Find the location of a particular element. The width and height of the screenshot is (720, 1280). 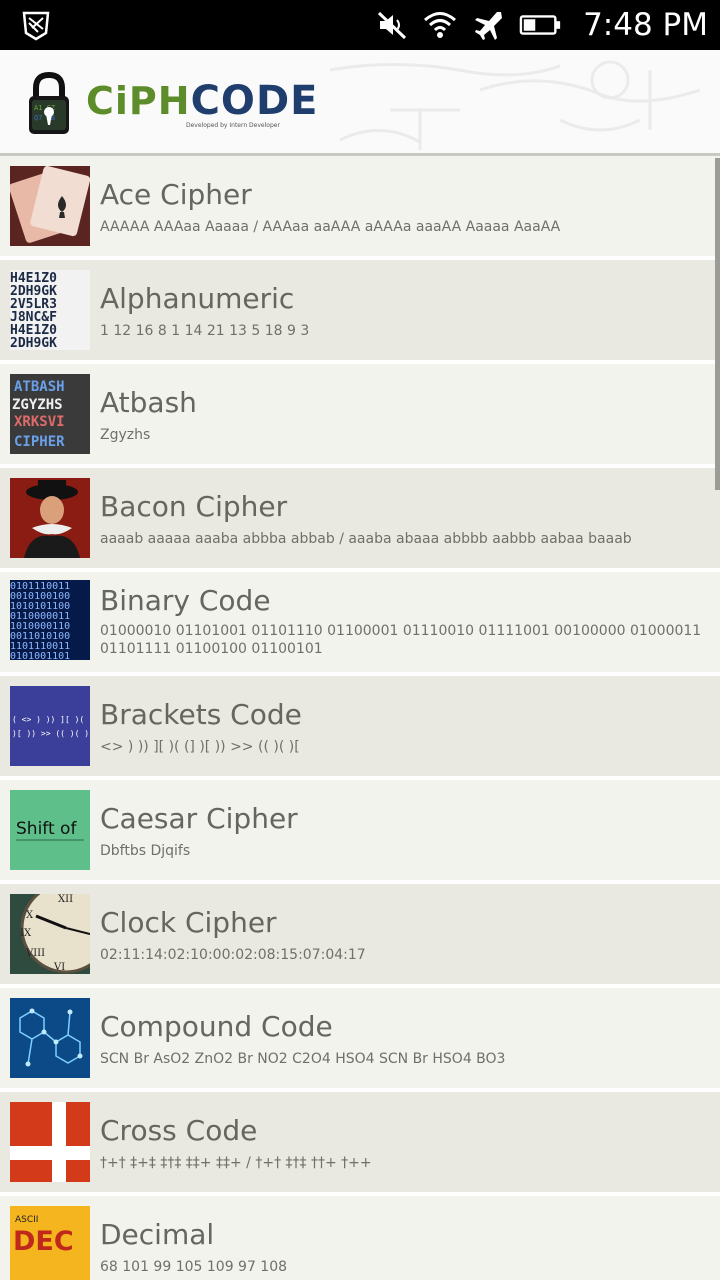

clock-time: 7:48 PM is located at coordinates (645, 25).